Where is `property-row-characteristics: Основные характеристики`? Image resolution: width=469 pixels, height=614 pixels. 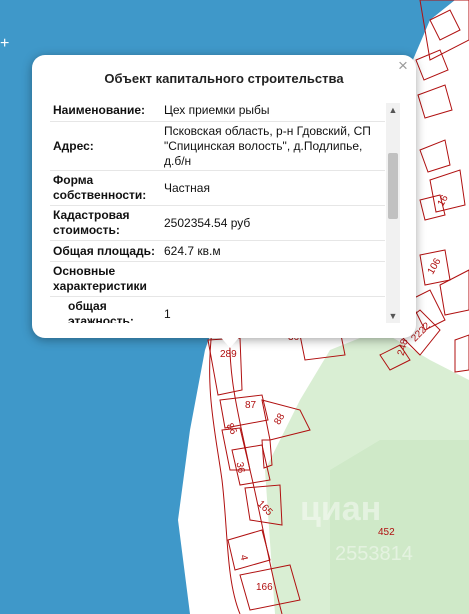
property-row-characteristics: Основные характеристики is located at coordinates (217, 279).